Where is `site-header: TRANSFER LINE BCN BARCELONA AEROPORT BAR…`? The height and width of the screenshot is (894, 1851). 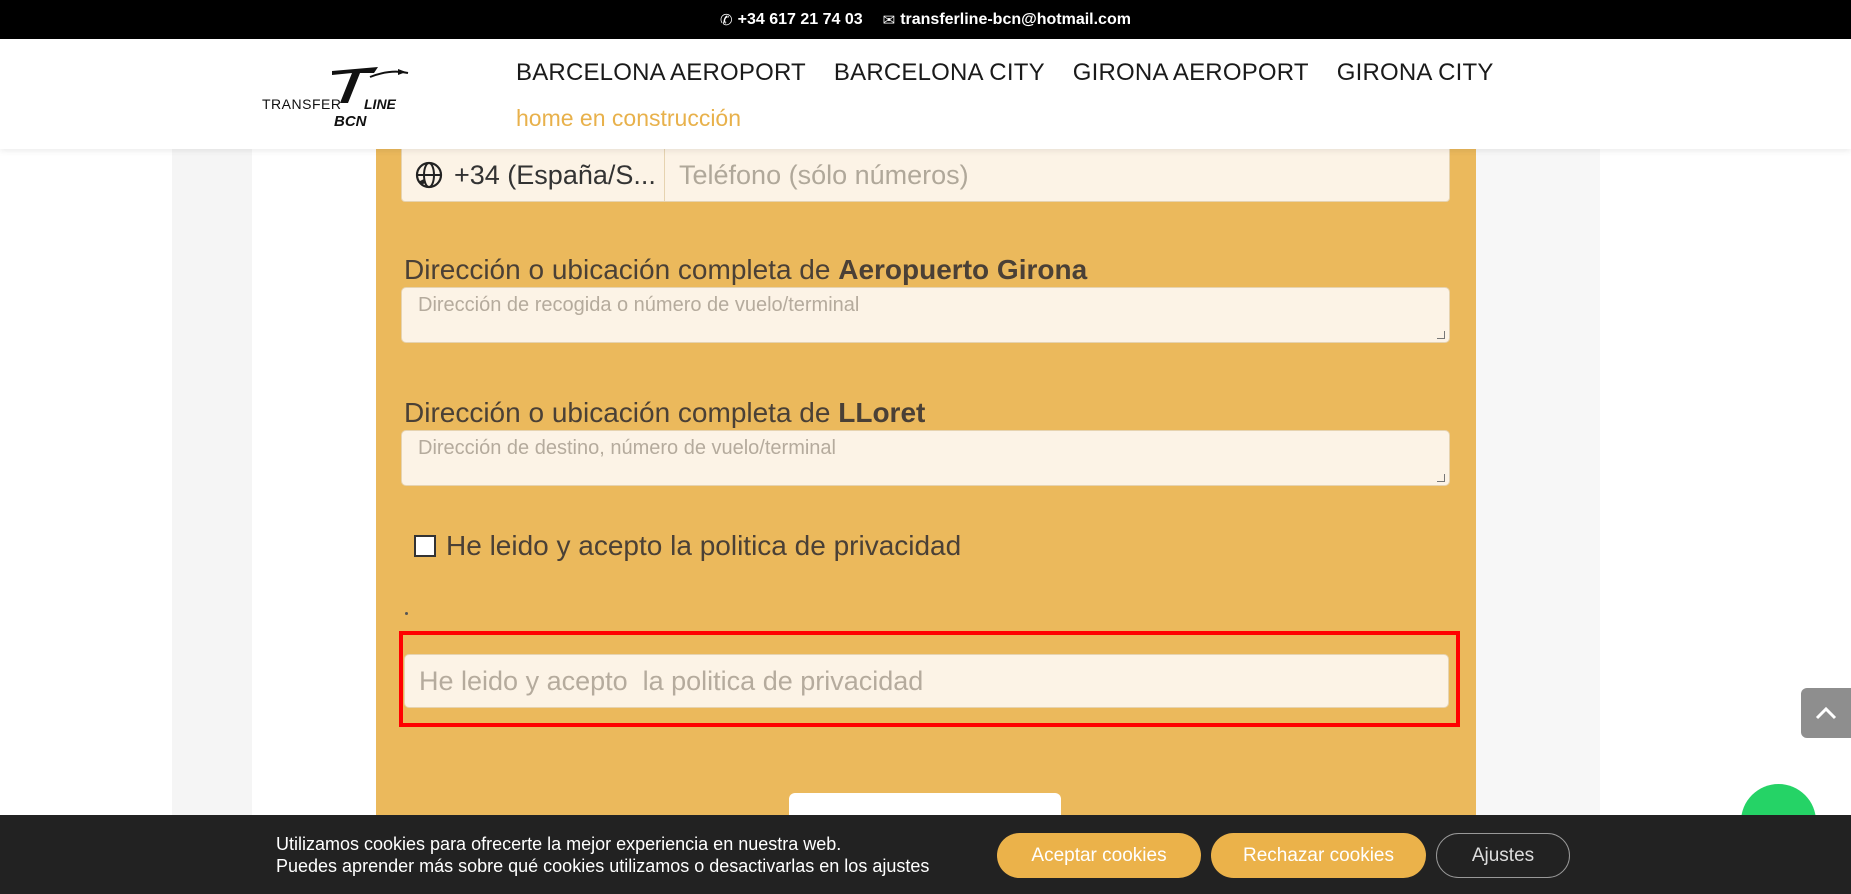
site-header: TRANSFER LINE BCN BARCELONA AEROPORT BAR… is located at coordinates (925, 94).